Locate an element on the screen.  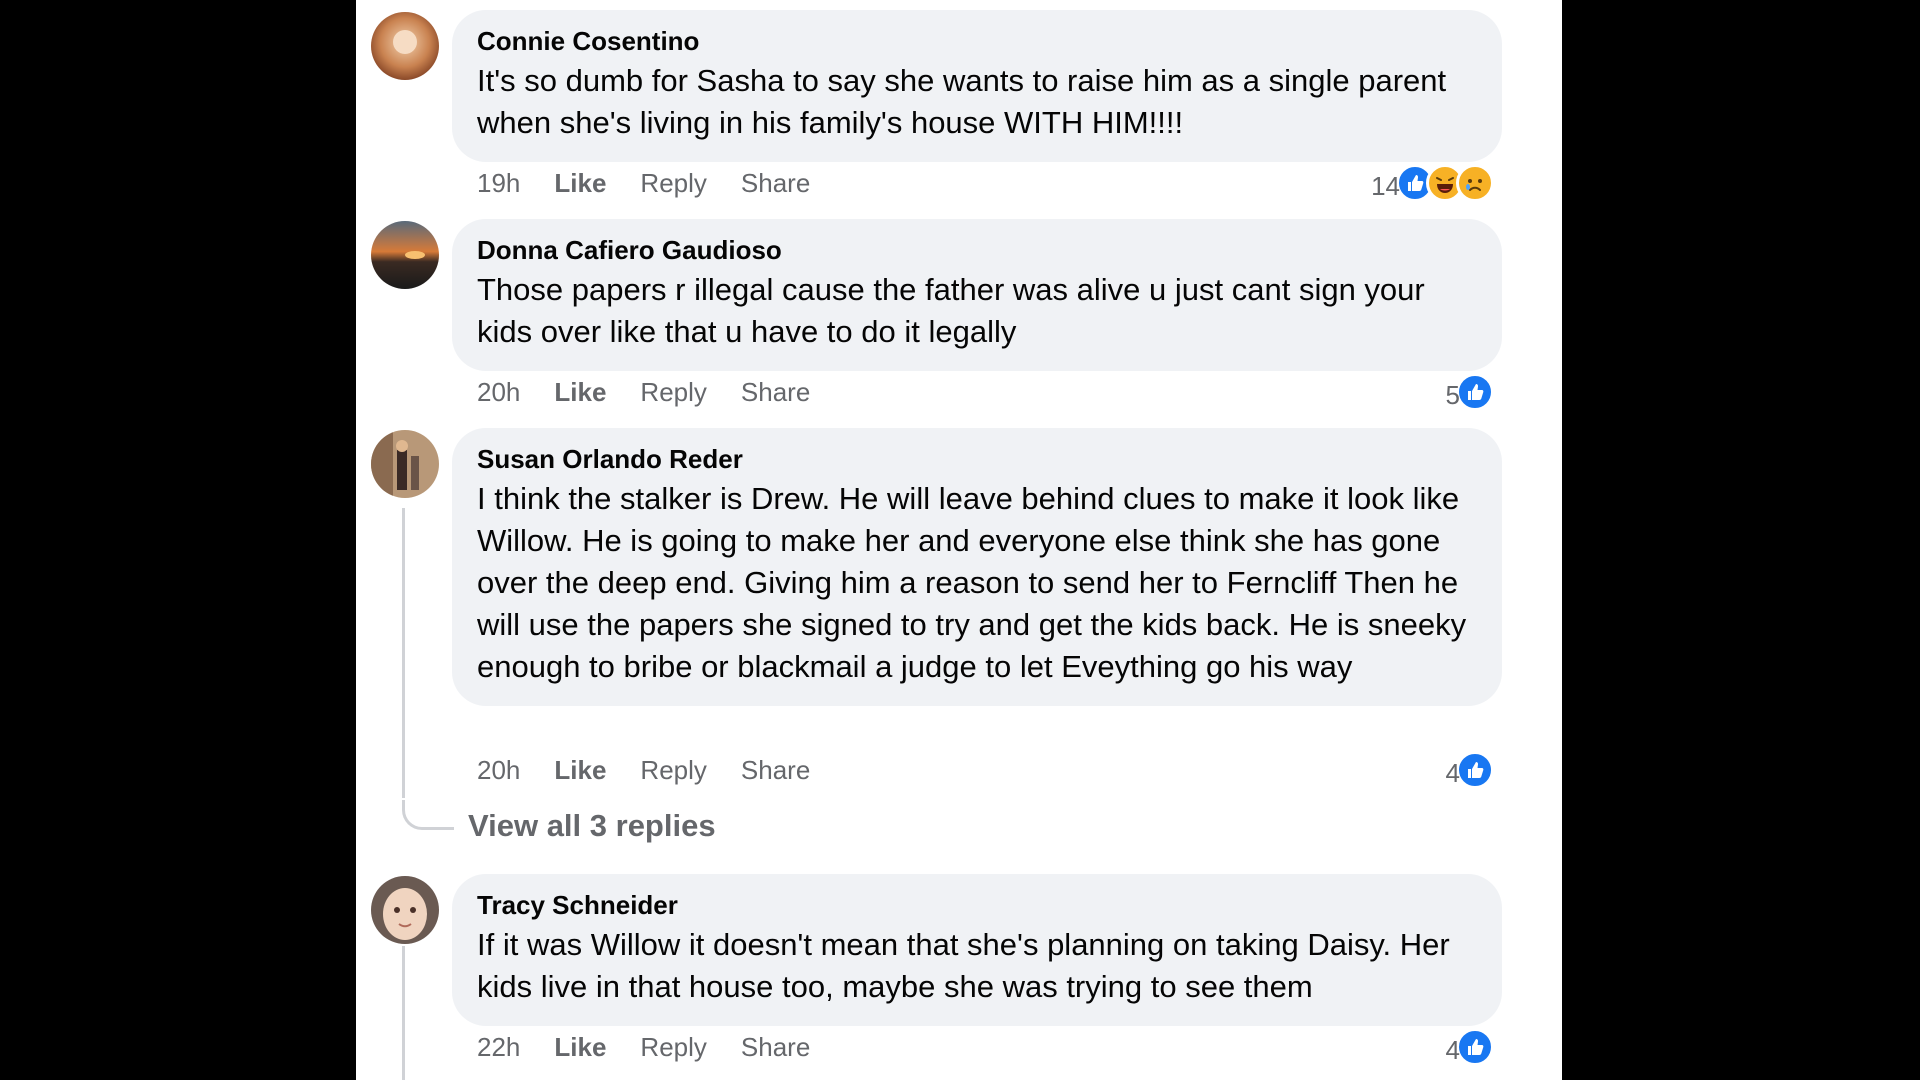
comment-author: Susan Orlando Reder is located at coordinates (977, 459).